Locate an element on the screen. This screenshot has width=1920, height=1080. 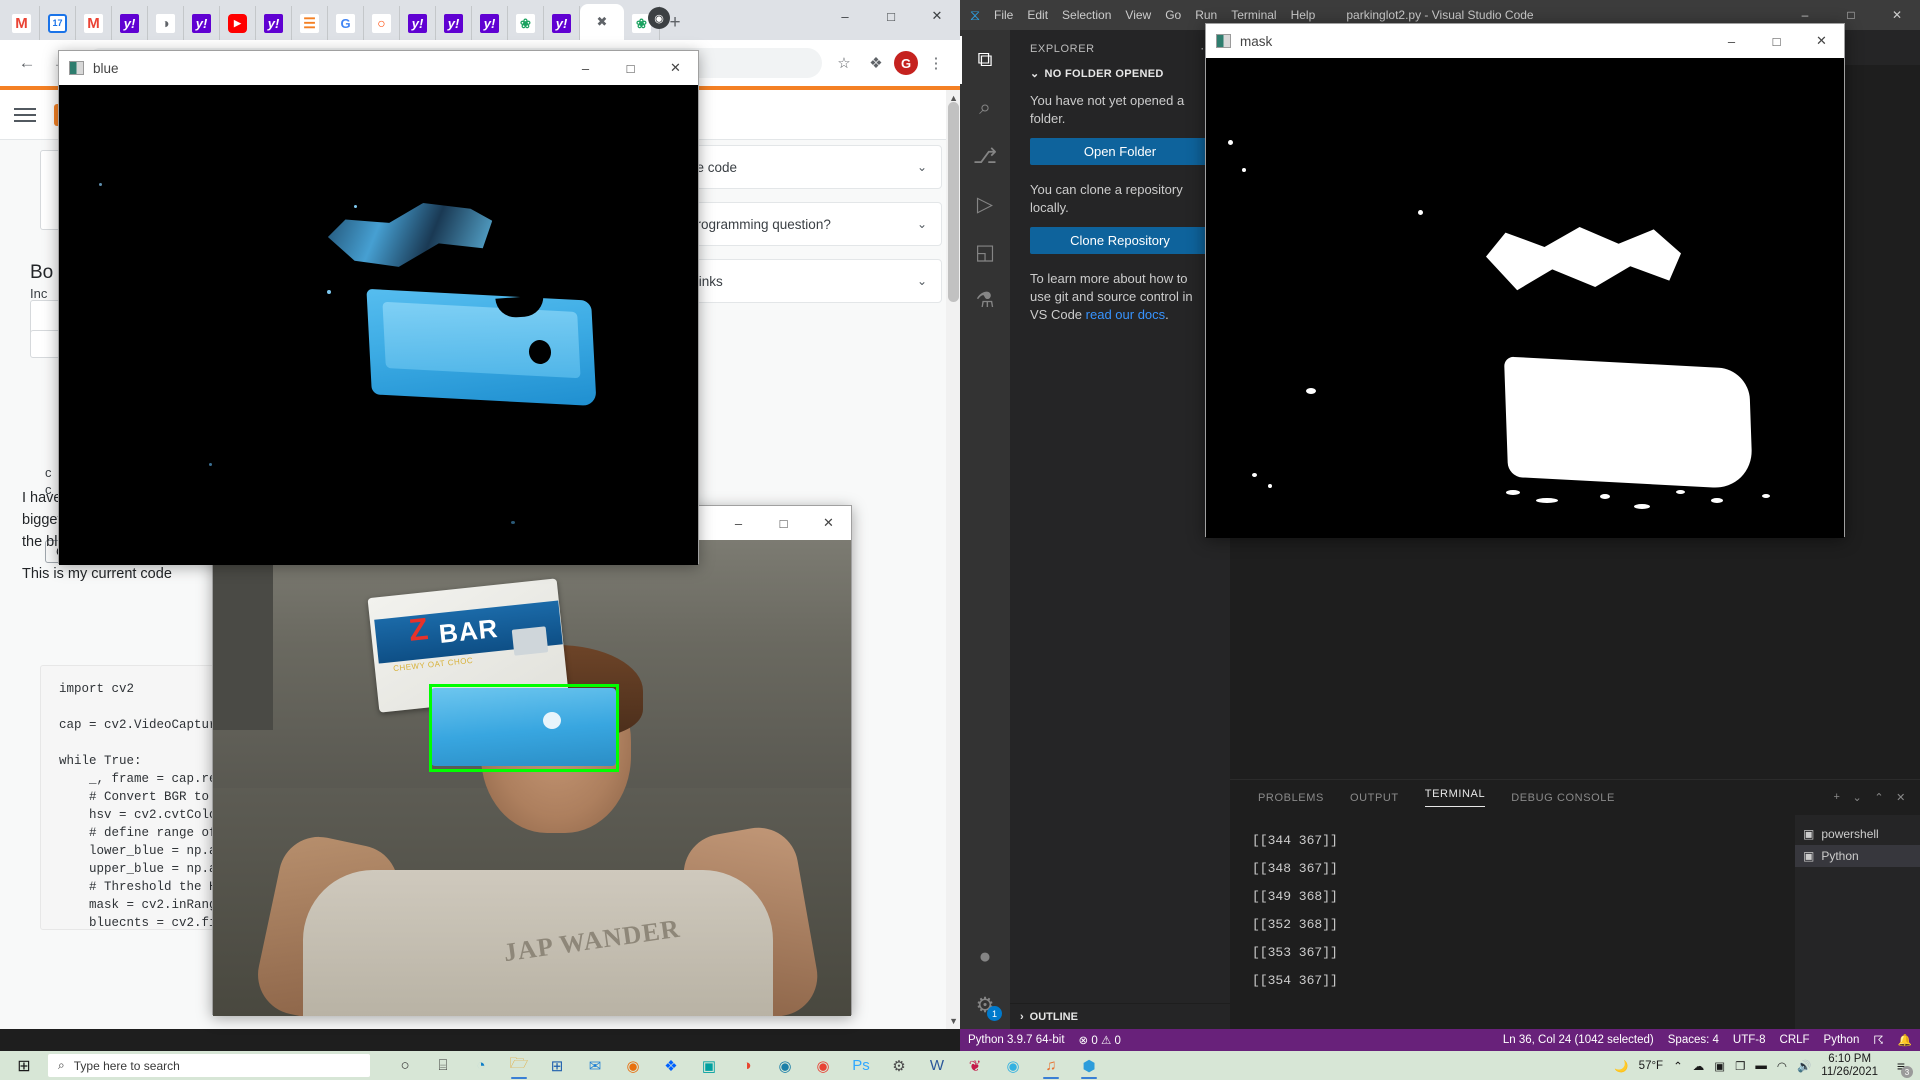
close-panel-icon: ✕ is located at coordinates (1901, 797).